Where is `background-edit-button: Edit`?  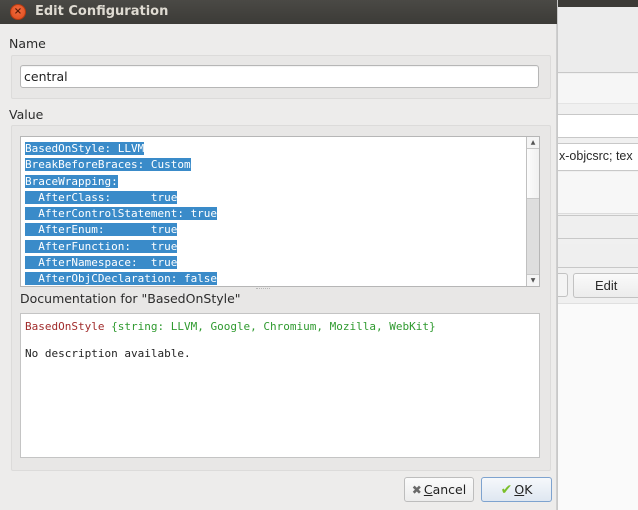 background-edit-button: Edit is located at coordinates (605, 285).